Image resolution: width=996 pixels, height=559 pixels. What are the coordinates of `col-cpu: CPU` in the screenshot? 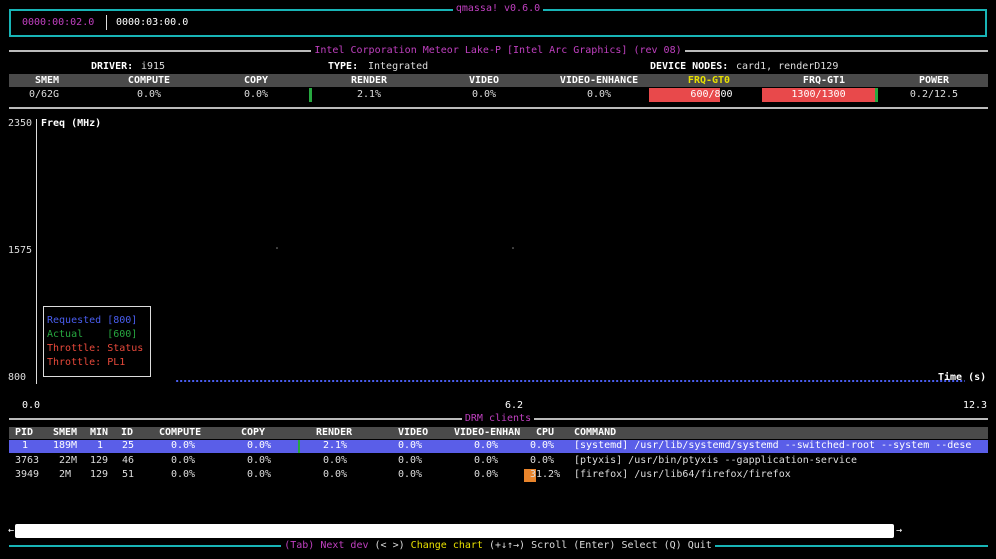 It's located at (545, 432).